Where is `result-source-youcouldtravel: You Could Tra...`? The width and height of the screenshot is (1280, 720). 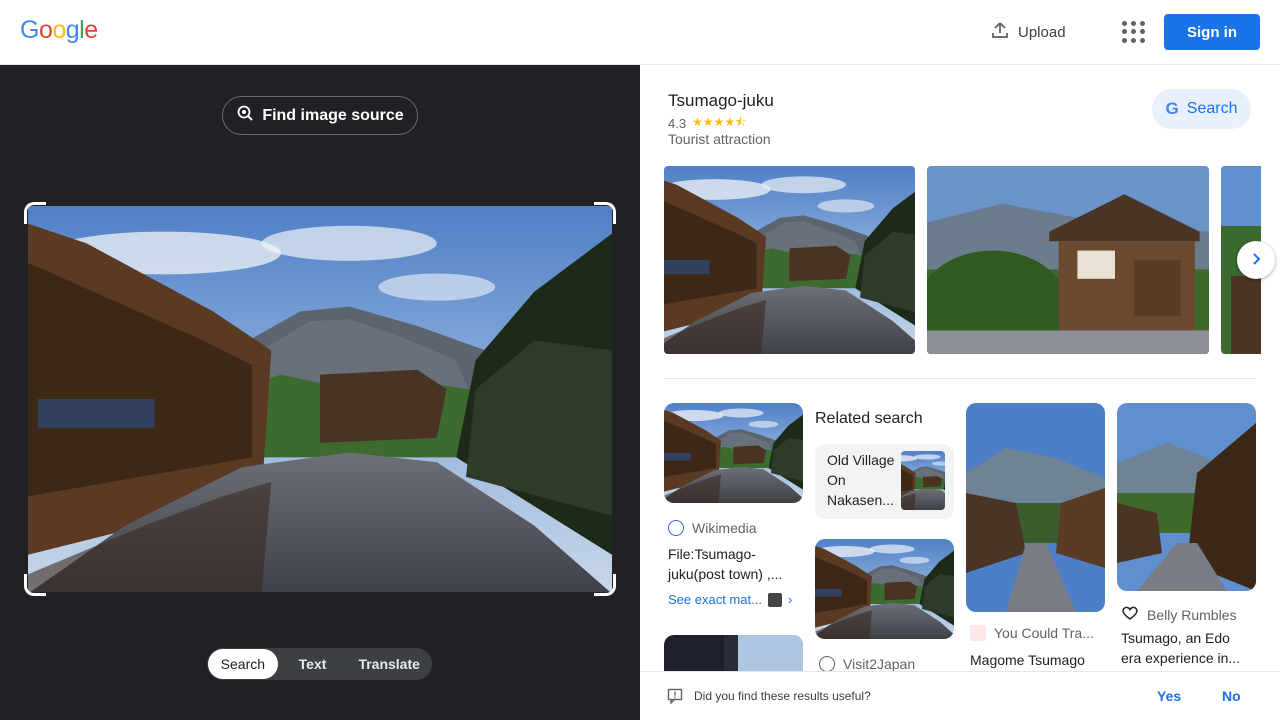 result-source-youcouldtravel: You Could Tra... is located at coordinates (1032, 633).